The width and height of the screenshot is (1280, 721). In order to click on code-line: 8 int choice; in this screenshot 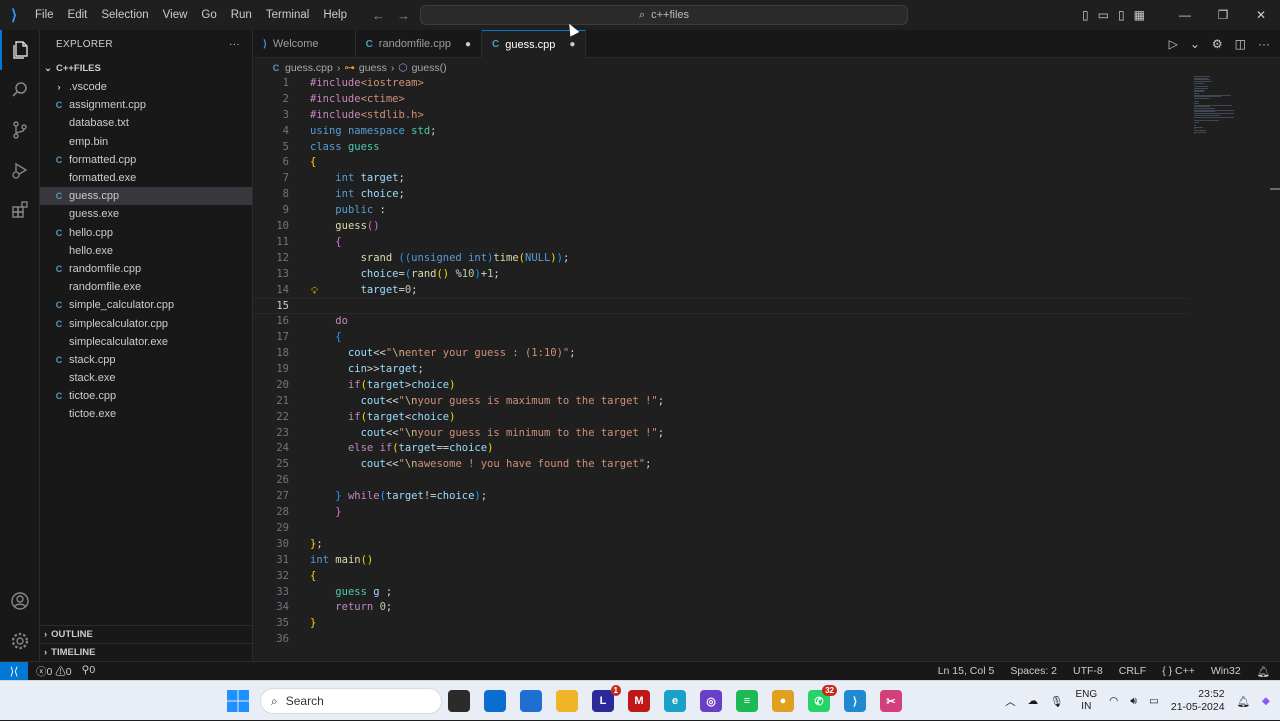, I will do `click(720, 195)`.